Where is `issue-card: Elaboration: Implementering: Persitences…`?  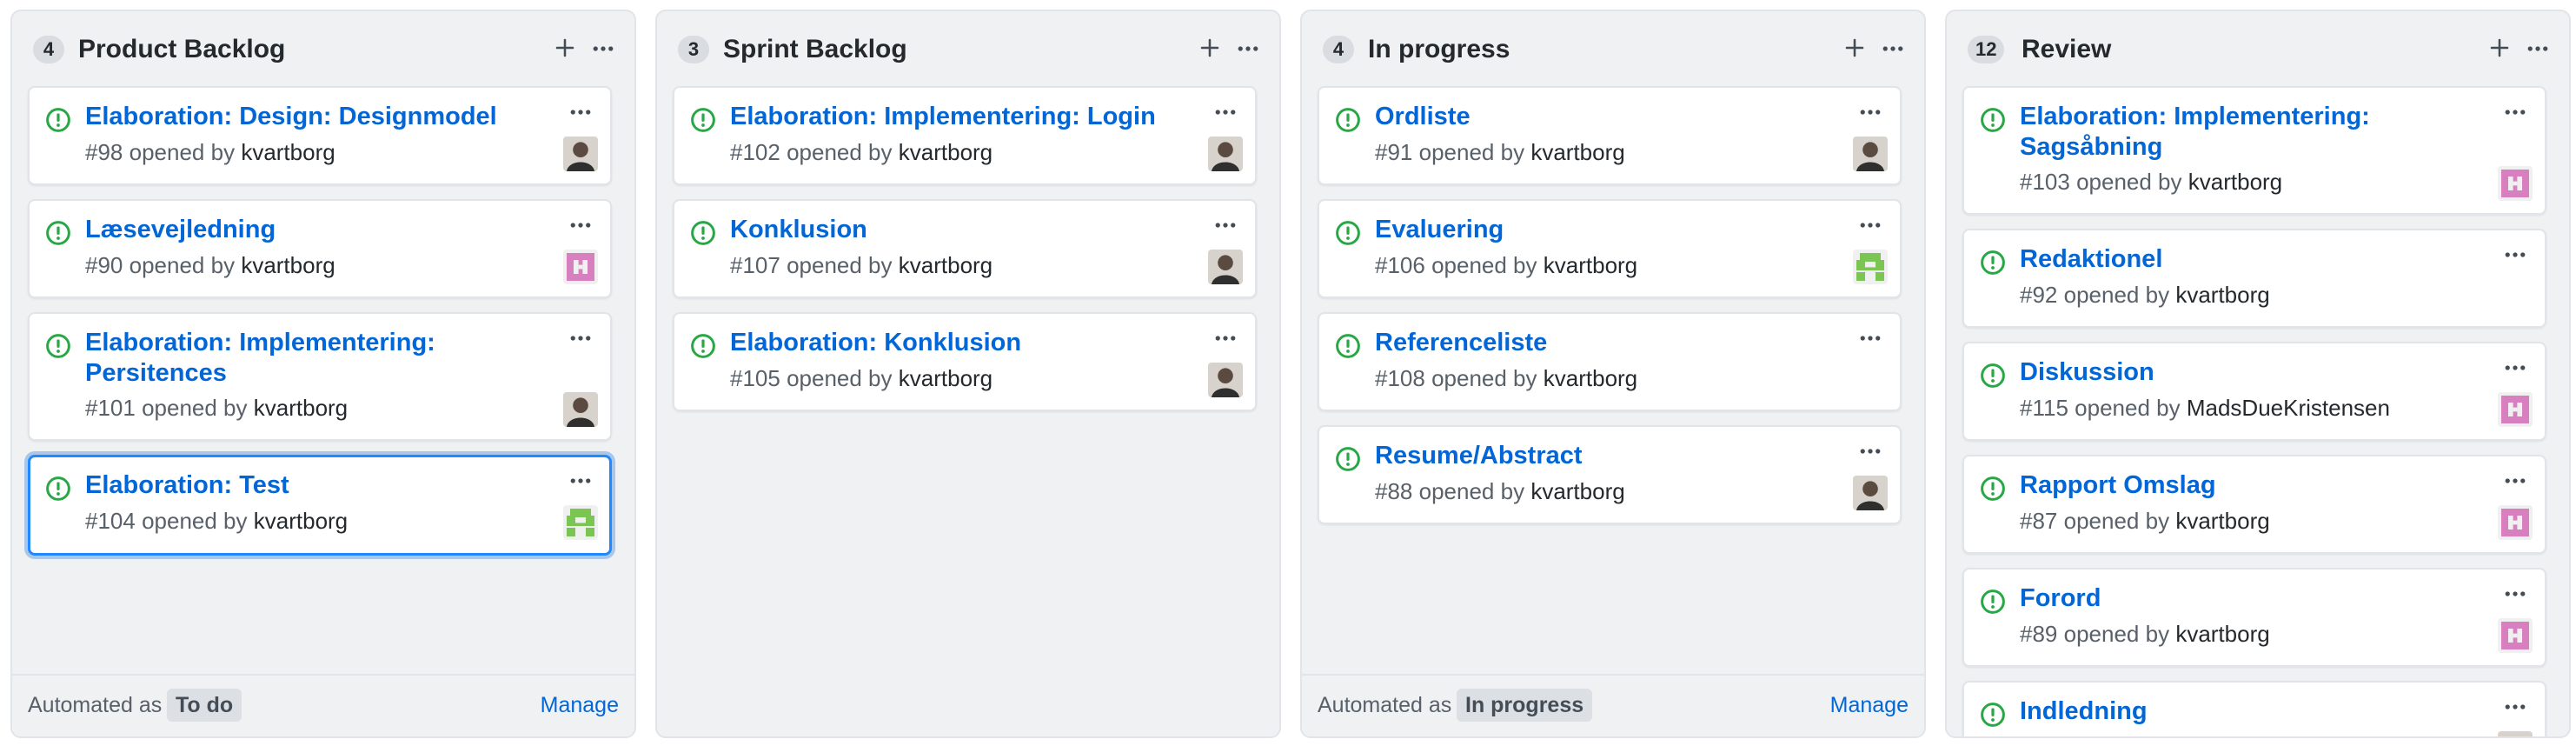
issue-card: Elaboration: Implementering: Persitences… is located at coordinates (320, 376).